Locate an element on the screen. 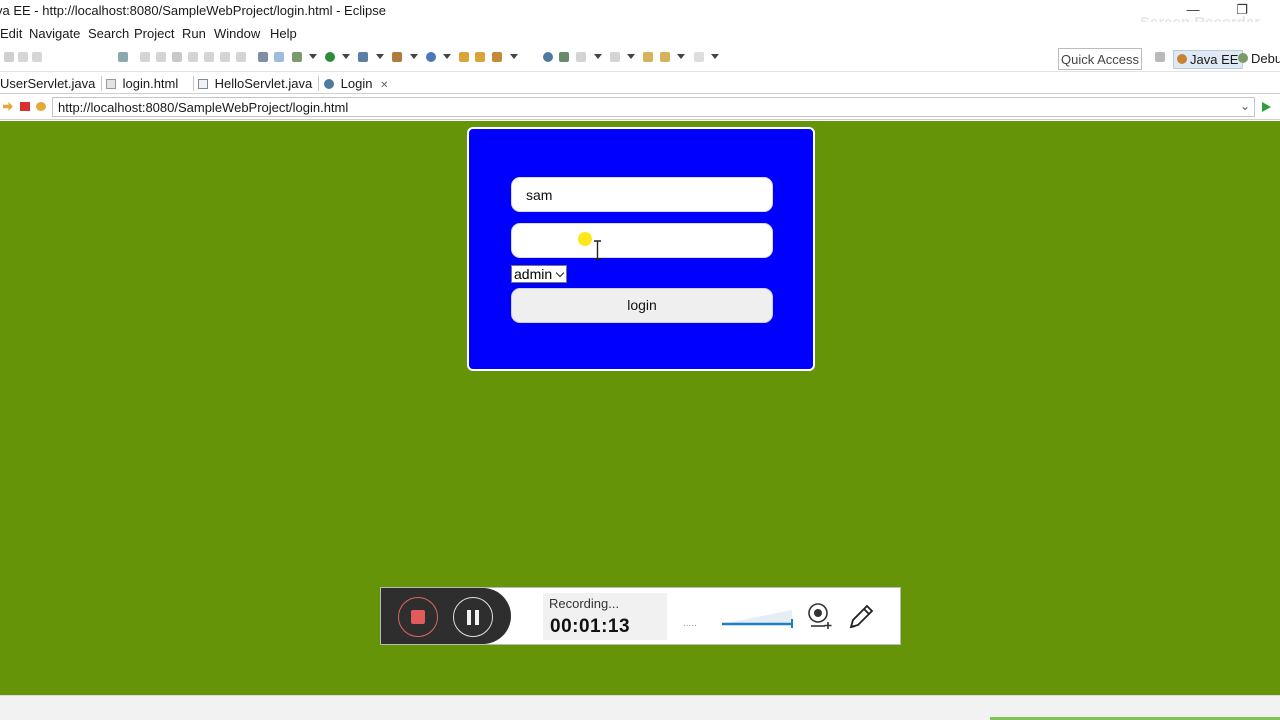 The width and height of the screenshot is (1280, 720). pin-icon is located at coordinates (123, 57).